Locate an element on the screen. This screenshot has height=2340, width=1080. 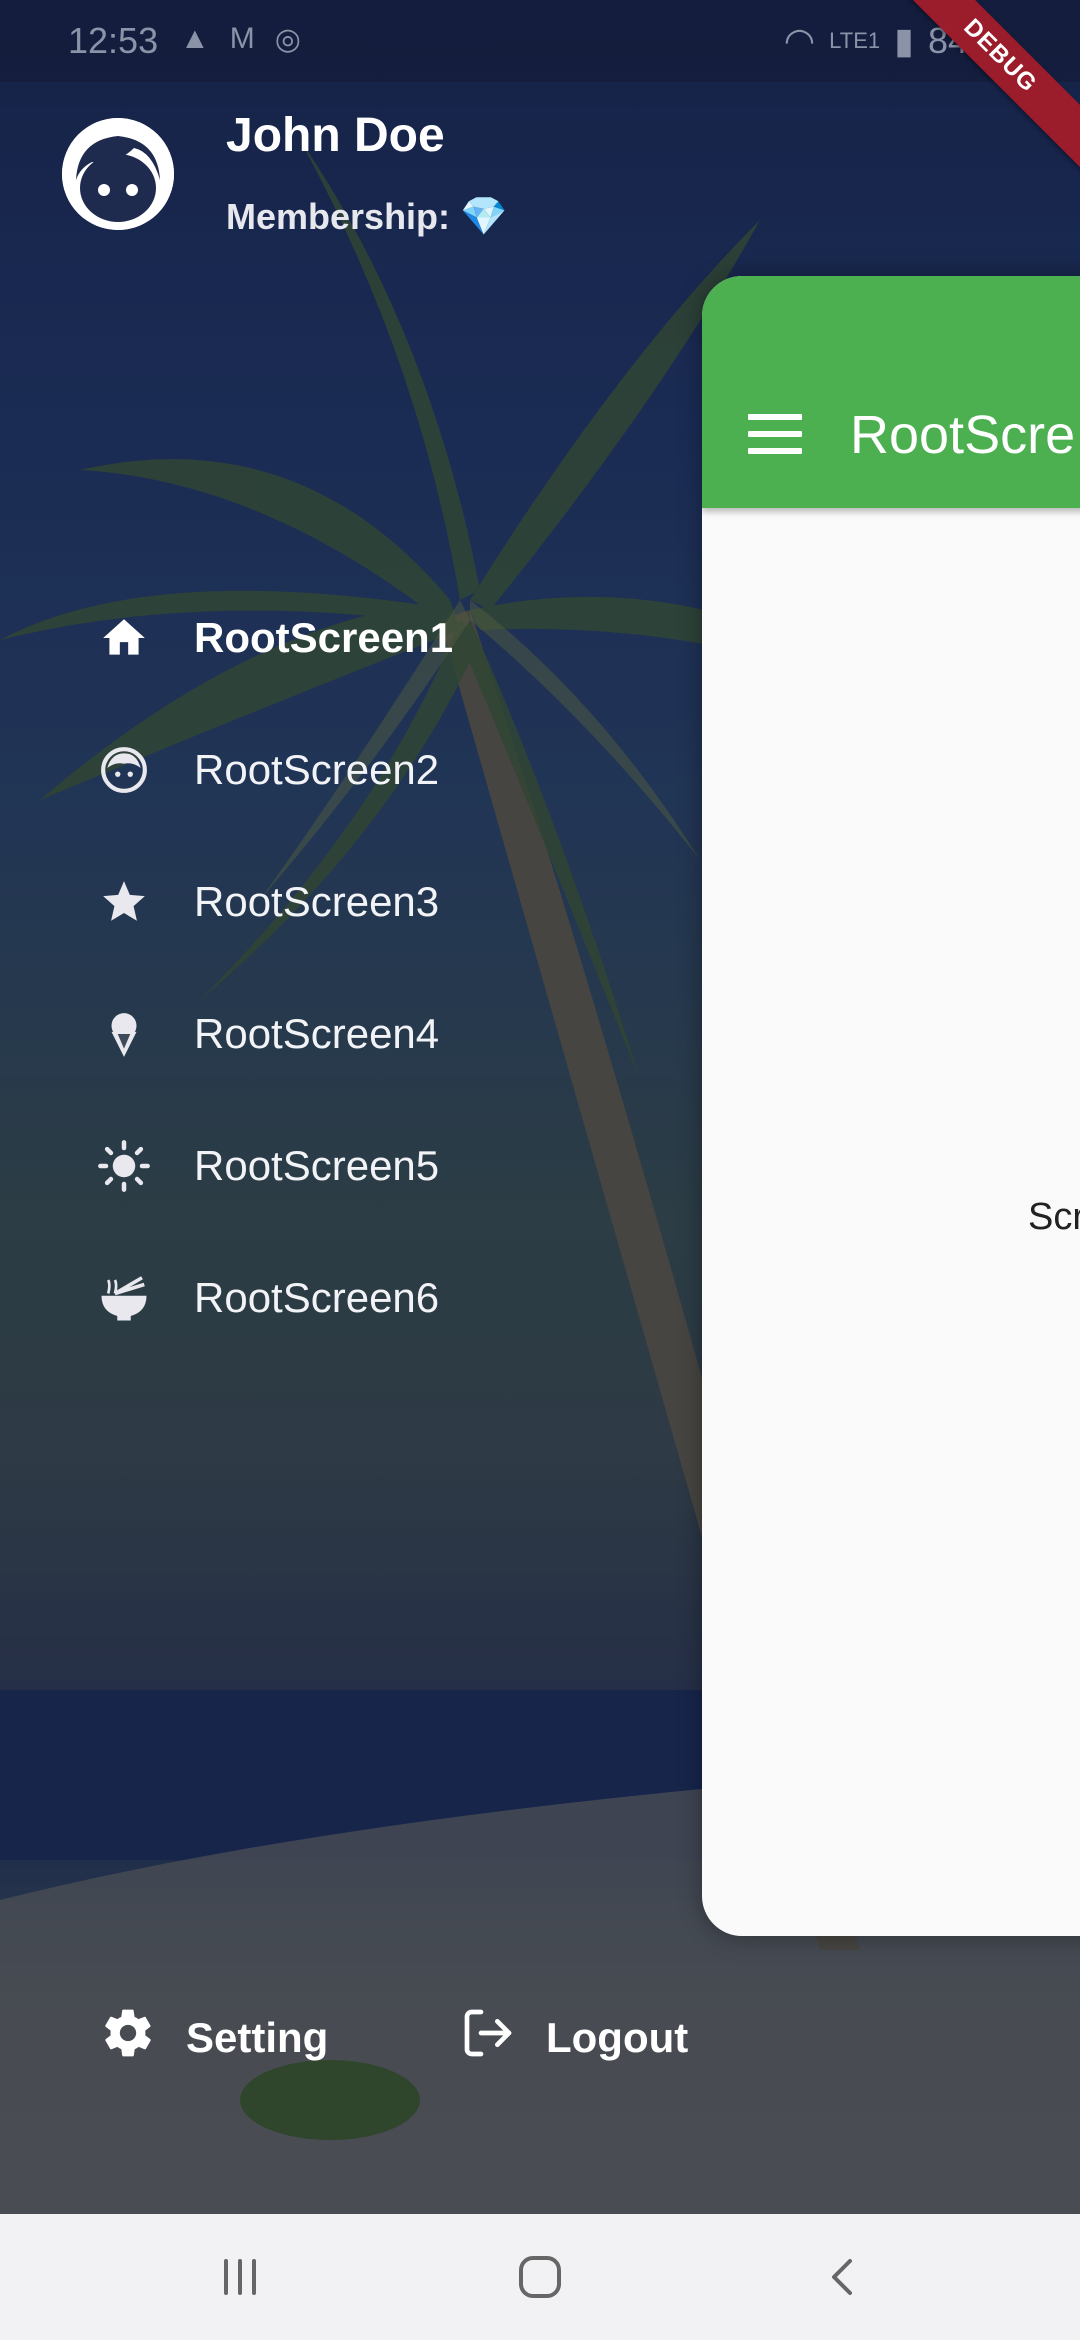
signal-icon: ▮ is located at coordinates (904, 40).